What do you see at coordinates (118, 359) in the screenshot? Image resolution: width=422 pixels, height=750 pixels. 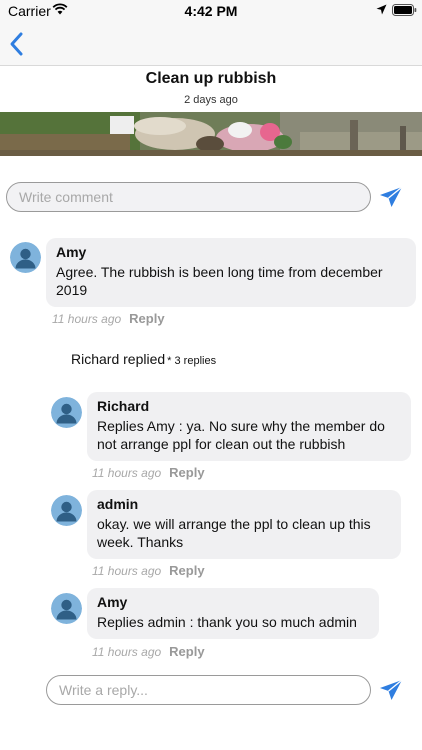 I see `replies-summary-text: Richard replied` at bounding box center [118, 359].